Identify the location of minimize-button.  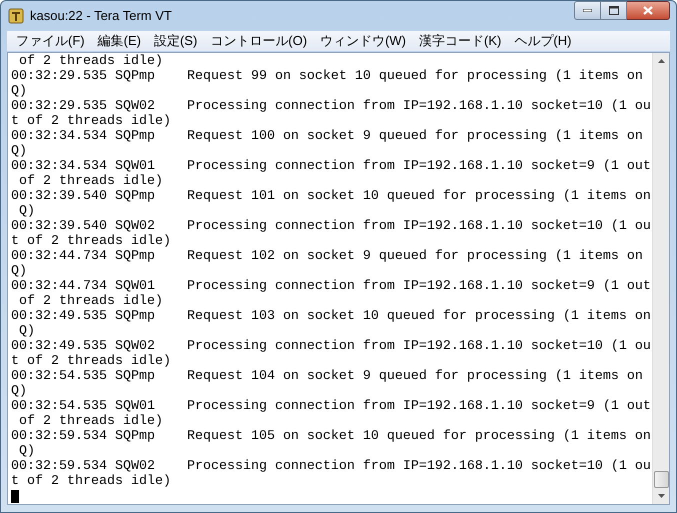
(587, 10).